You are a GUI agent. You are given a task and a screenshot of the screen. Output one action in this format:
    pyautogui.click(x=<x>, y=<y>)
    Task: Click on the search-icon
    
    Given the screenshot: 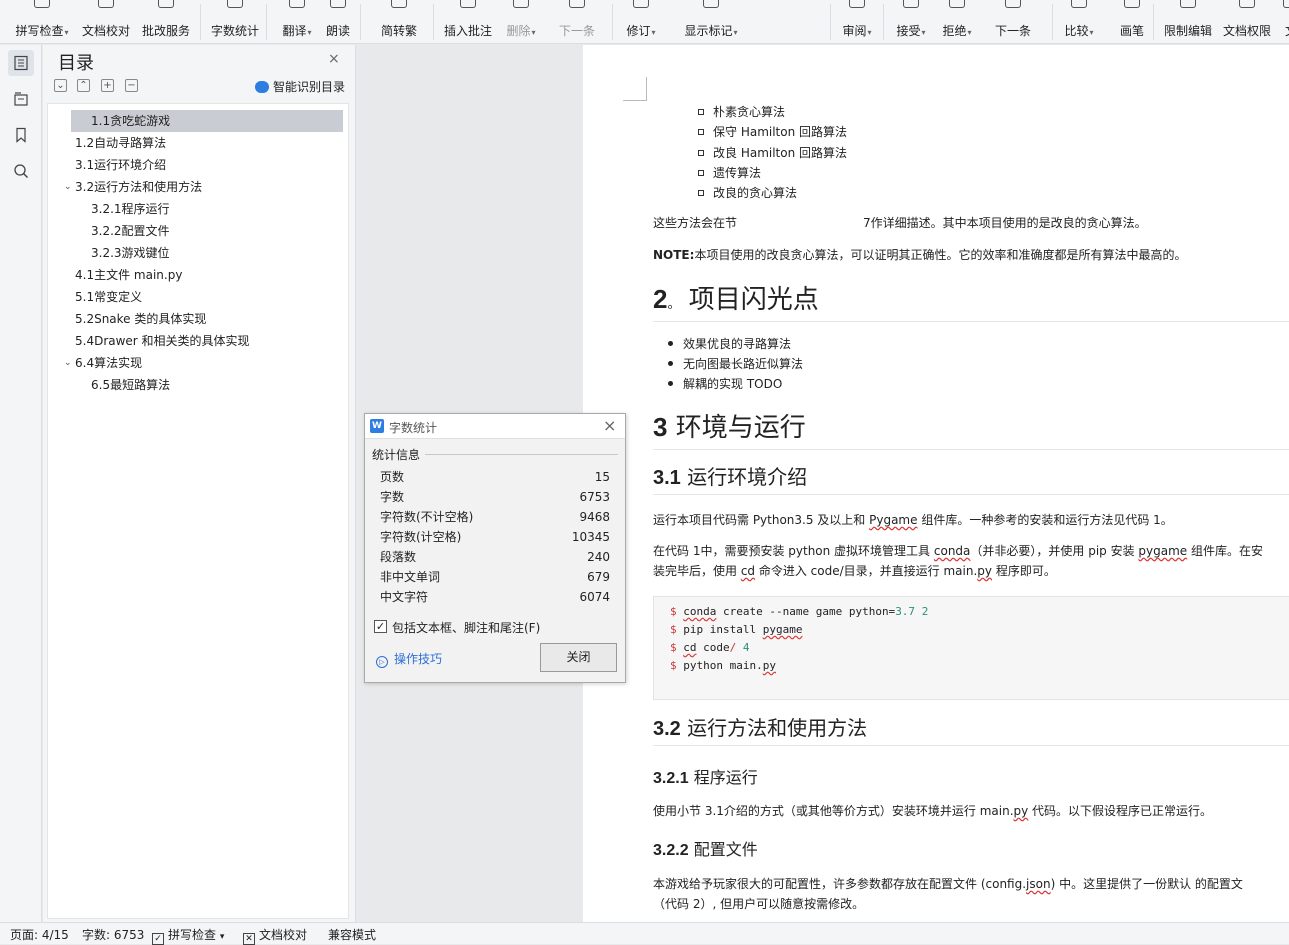 What is the action you would take?
    pyautogui.click(x=21, y=171)
    